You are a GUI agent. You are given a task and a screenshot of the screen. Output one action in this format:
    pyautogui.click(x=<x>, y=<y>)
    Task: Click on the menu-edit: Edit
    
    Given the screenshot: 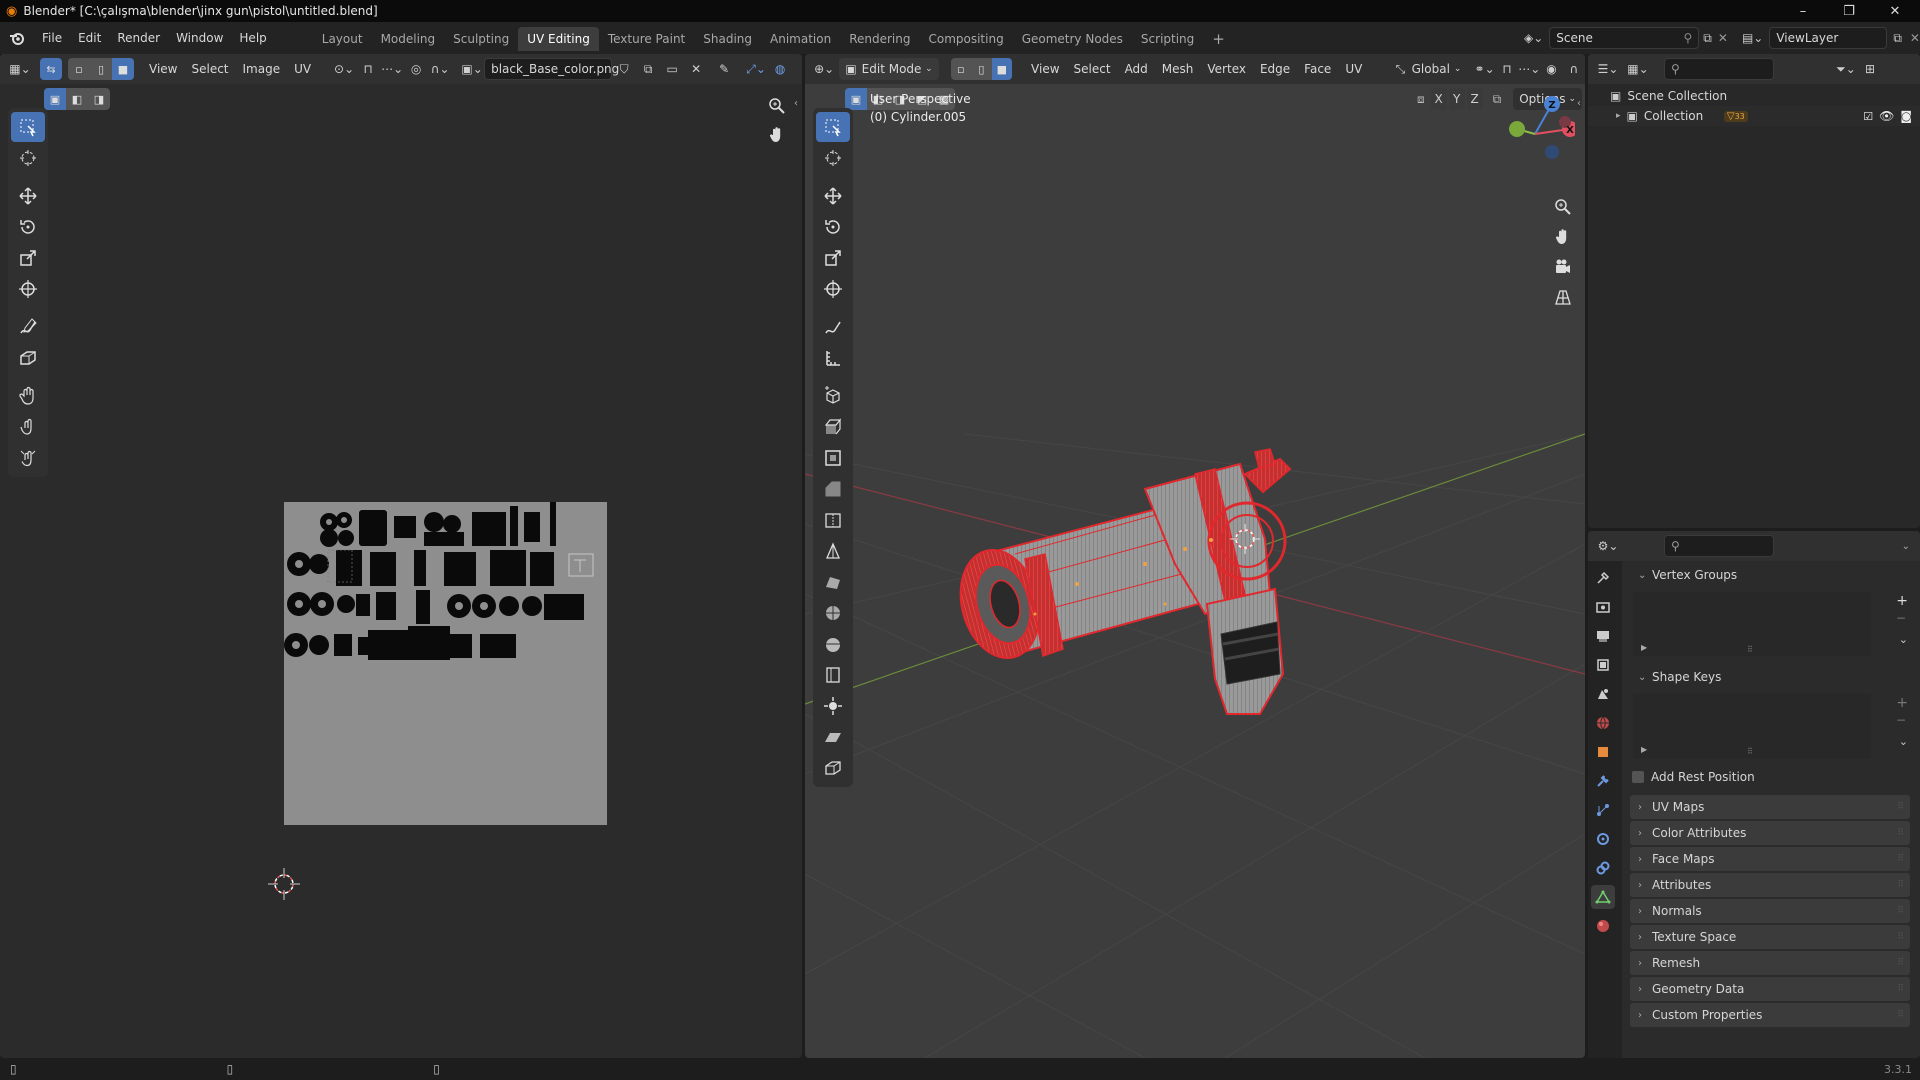 What is the action you would take?
    pyautogui.click(x=89, y=38)
    